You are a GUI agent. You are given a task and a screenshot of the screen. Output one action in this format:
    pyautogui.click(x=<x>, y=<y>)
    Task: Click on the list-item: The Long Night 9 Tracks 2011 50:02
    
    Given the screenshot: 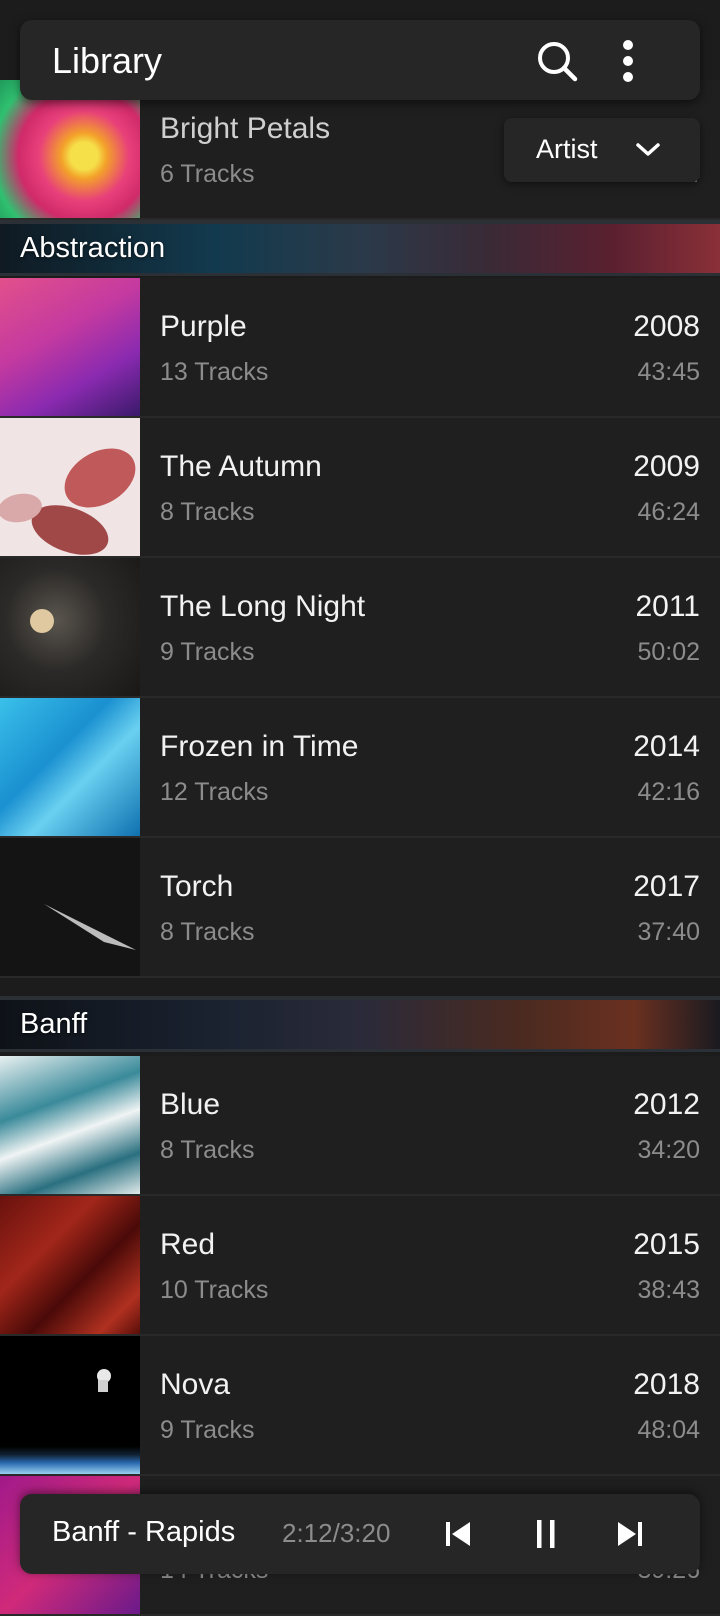 What is the action you would take?
    pyautogui.click(x=360, y=628)
    